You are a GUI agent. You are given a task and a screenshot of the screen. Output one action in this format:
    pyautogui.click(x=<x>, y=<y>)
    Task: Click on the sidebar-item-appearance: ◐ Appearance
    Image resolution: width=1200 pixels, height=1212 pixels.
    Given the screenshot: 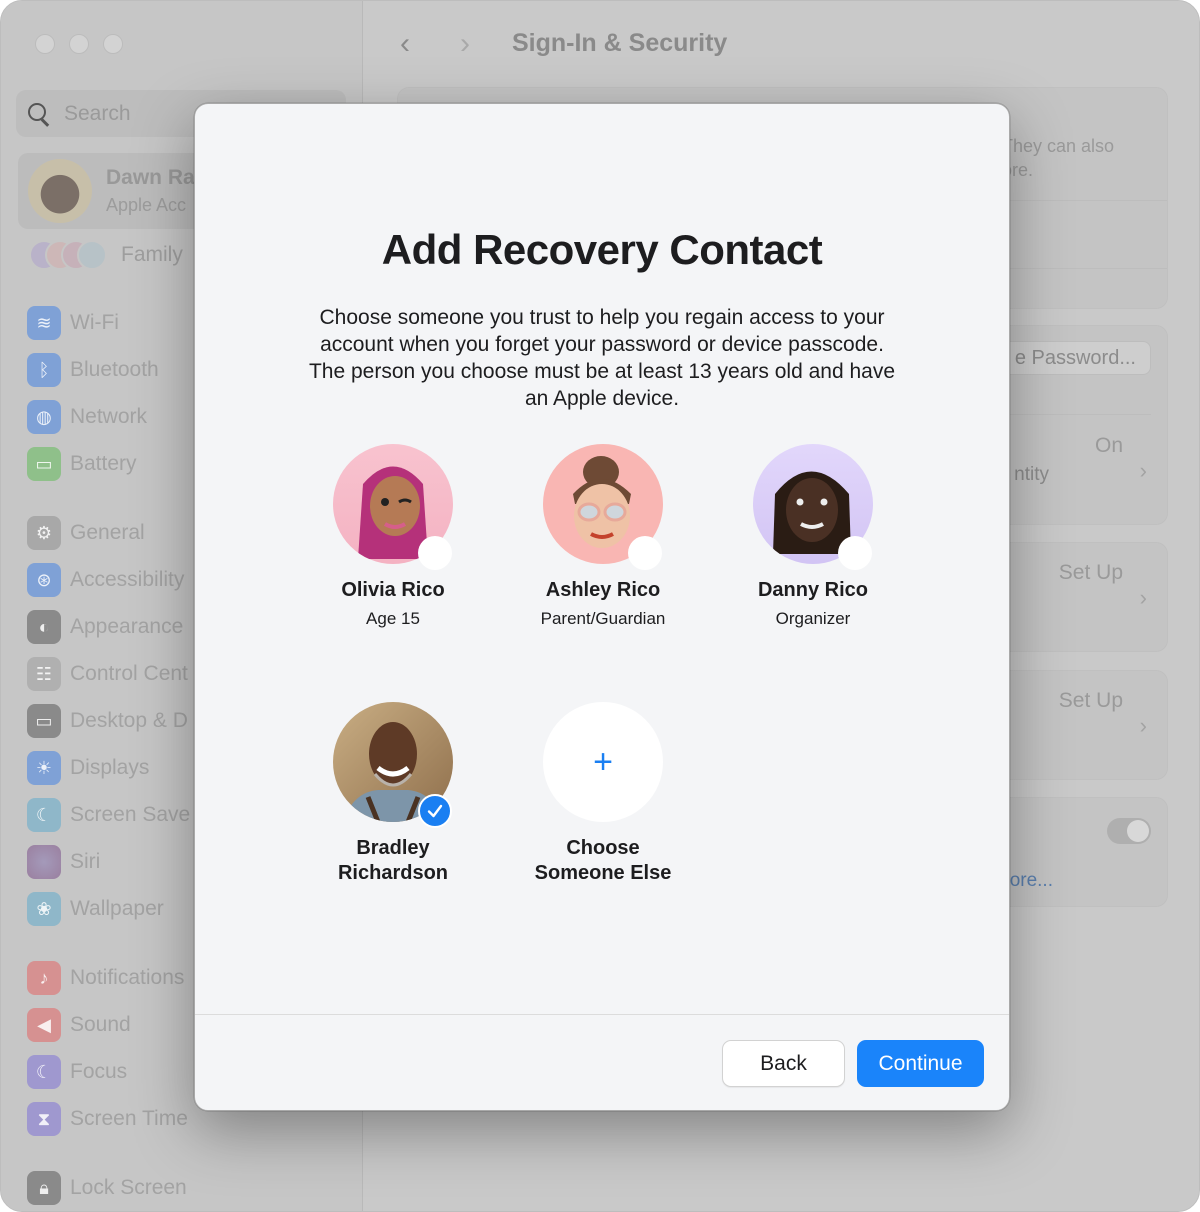 What is the action you would take?
    pyautogui.click(x=105, y=627)
    